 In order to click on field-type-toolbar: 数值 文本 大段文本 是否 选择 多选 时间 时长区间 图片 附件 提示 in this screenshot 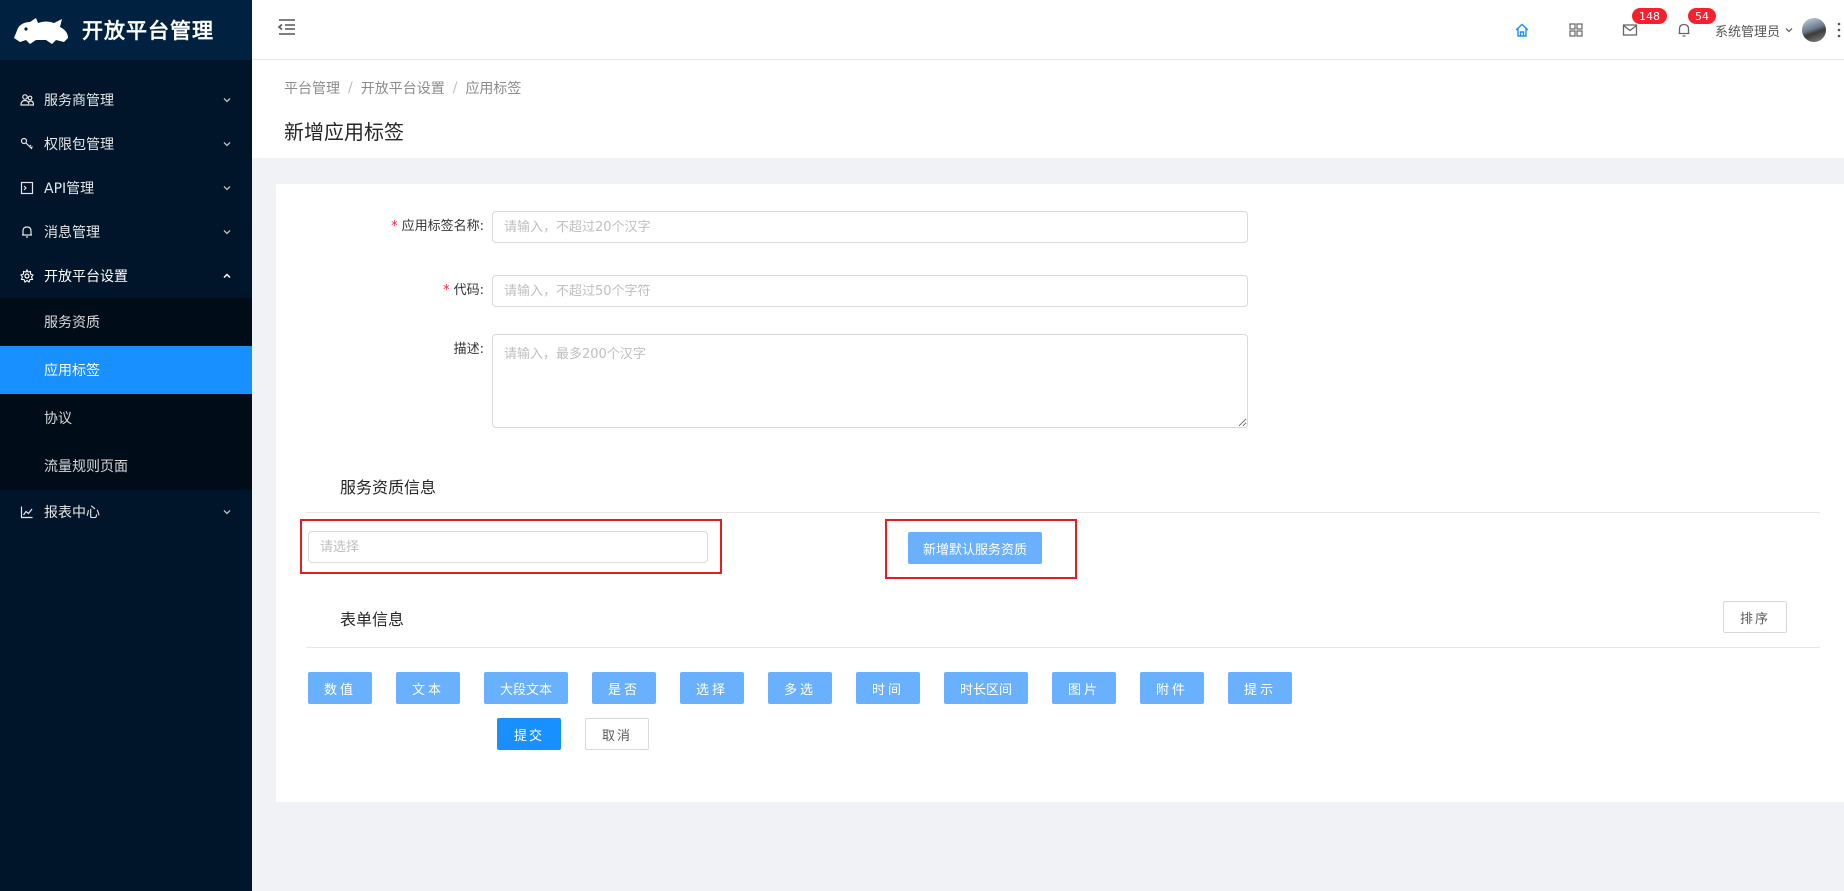, I will do `click(812, 688)`.